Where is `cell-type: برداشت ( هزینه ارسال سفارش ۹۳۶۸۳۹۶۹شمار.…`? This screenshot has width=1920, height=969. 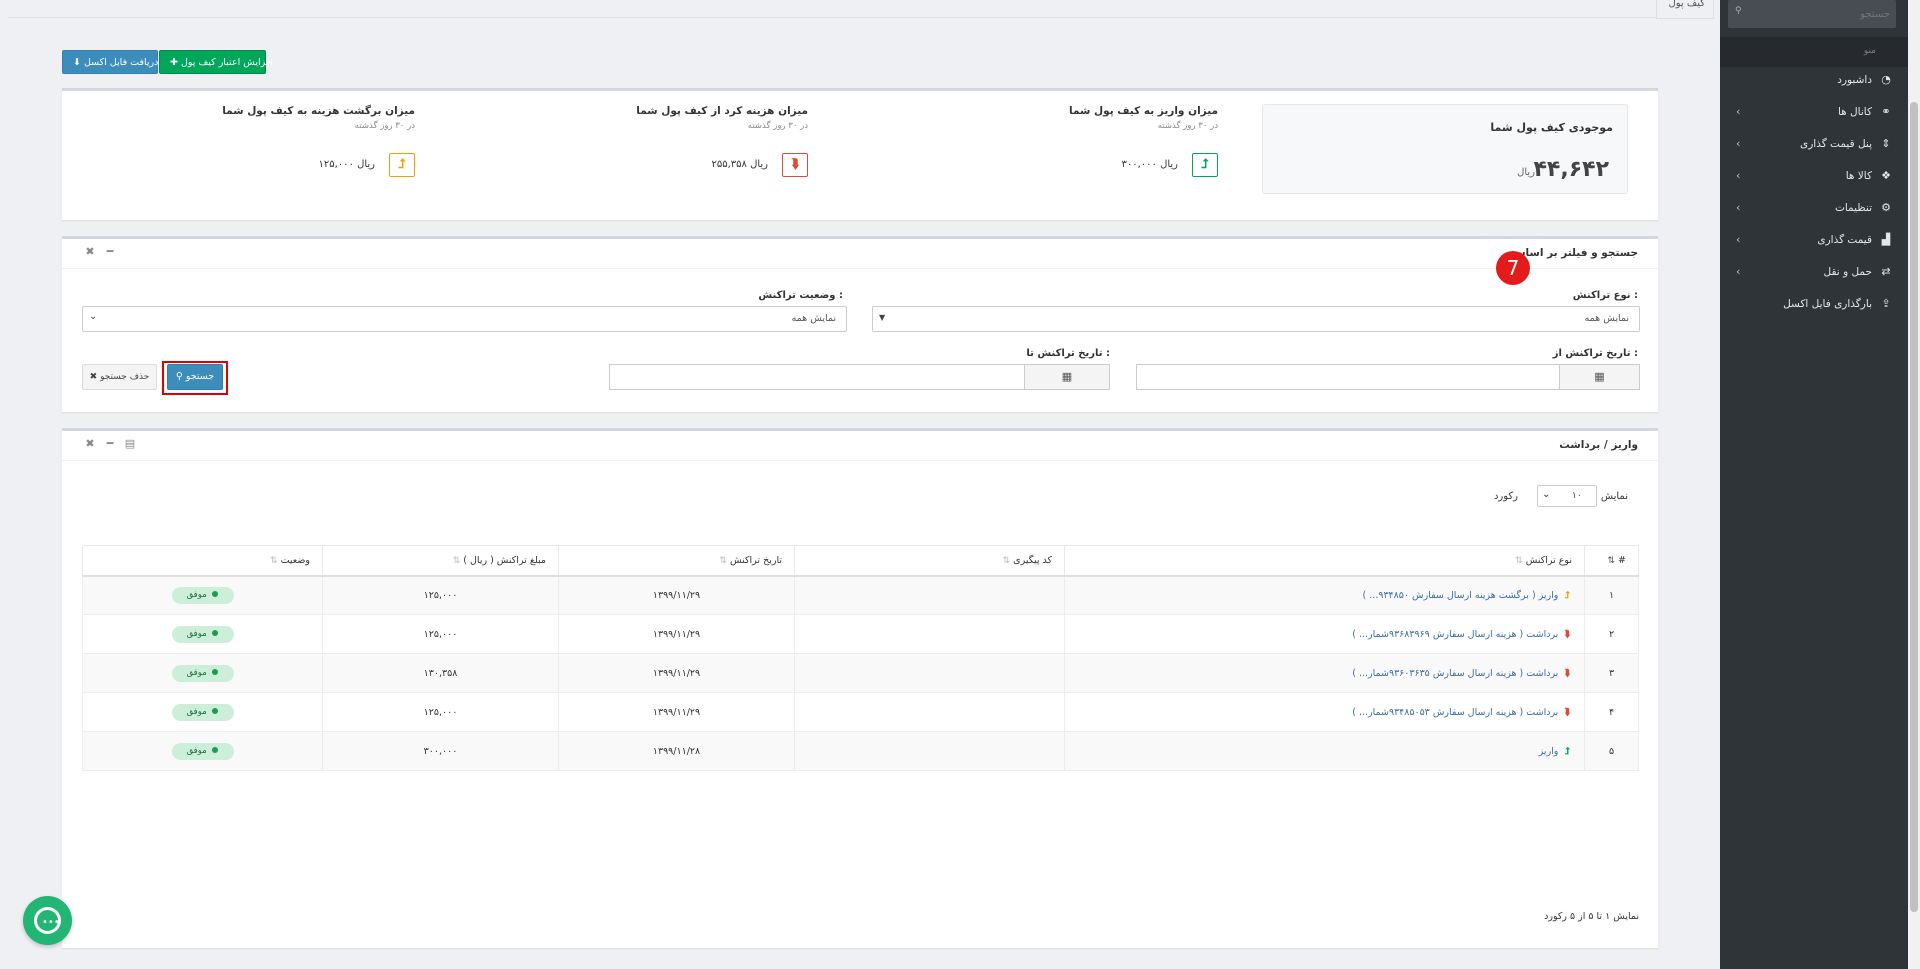 cell-type: برداشت ( هزینه ارسال سفارش ۹۳۶۸۳۹۶۹شمار.… is located at coordinates (1324, 634).